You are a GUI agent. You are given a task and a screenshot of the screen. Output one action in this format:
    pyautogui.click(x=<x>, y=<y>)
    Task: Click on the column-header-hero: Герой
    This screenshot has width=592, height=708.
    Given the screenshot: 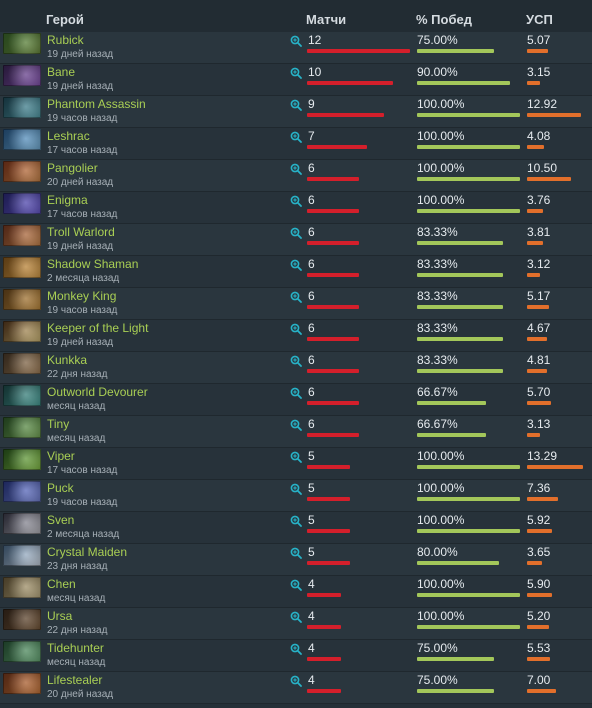 What is the action you would take?
    pyautogui.click(x=65, y=19)
    